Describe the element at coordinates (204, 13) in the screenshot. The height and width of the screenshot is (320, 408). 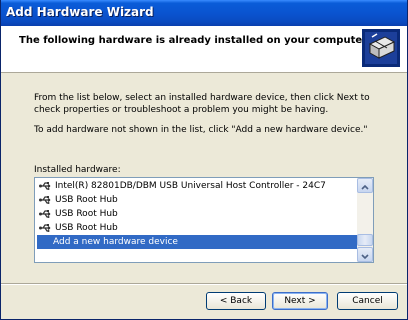
I see `title-bar: Add Hardware Wizard` at that location.